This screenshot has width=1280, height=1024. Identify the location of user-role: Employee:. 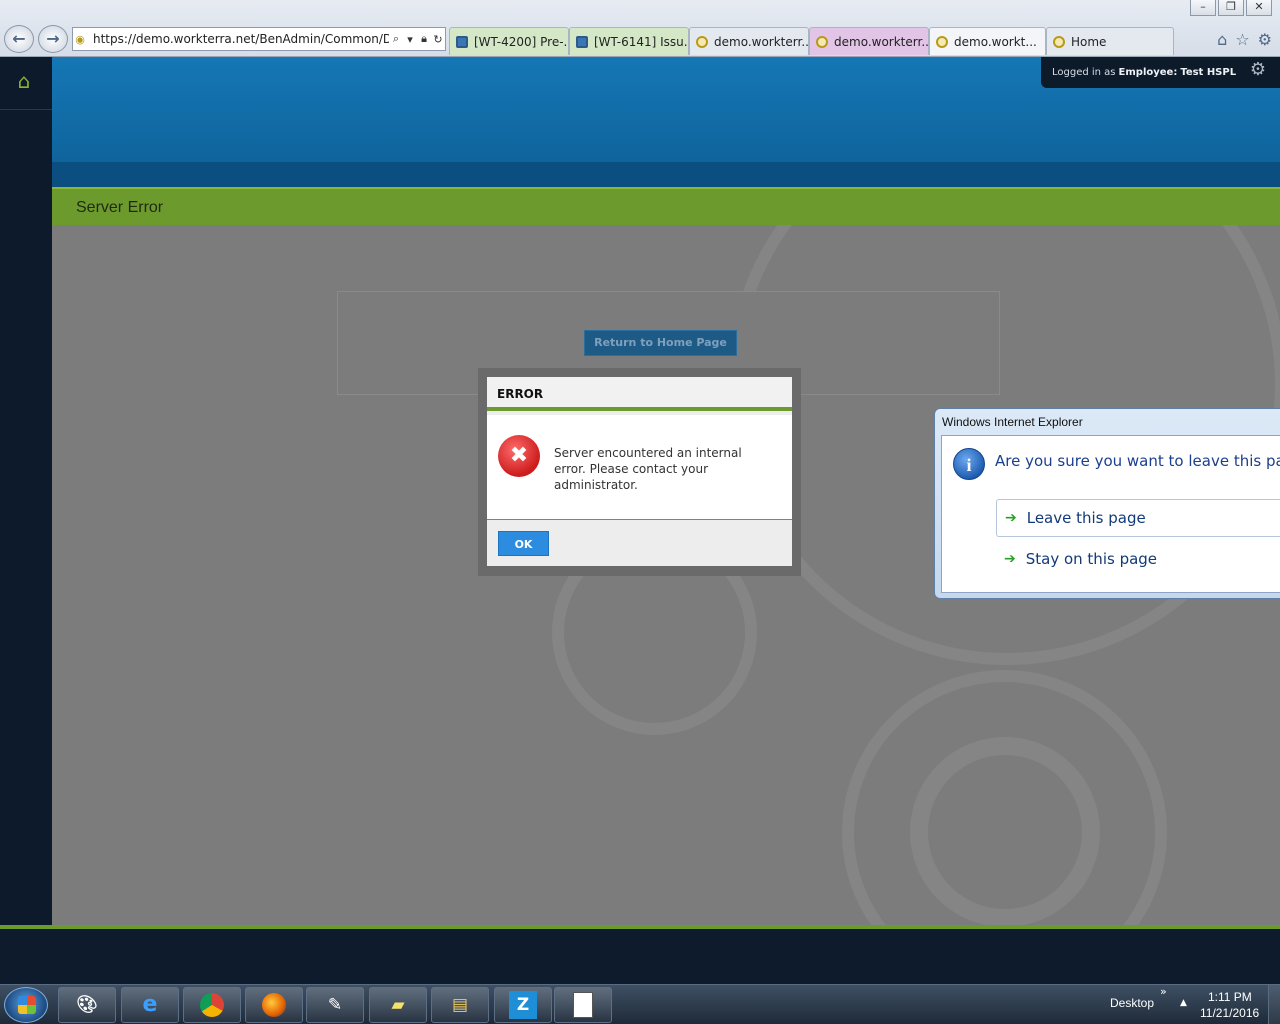
(1148, 72).